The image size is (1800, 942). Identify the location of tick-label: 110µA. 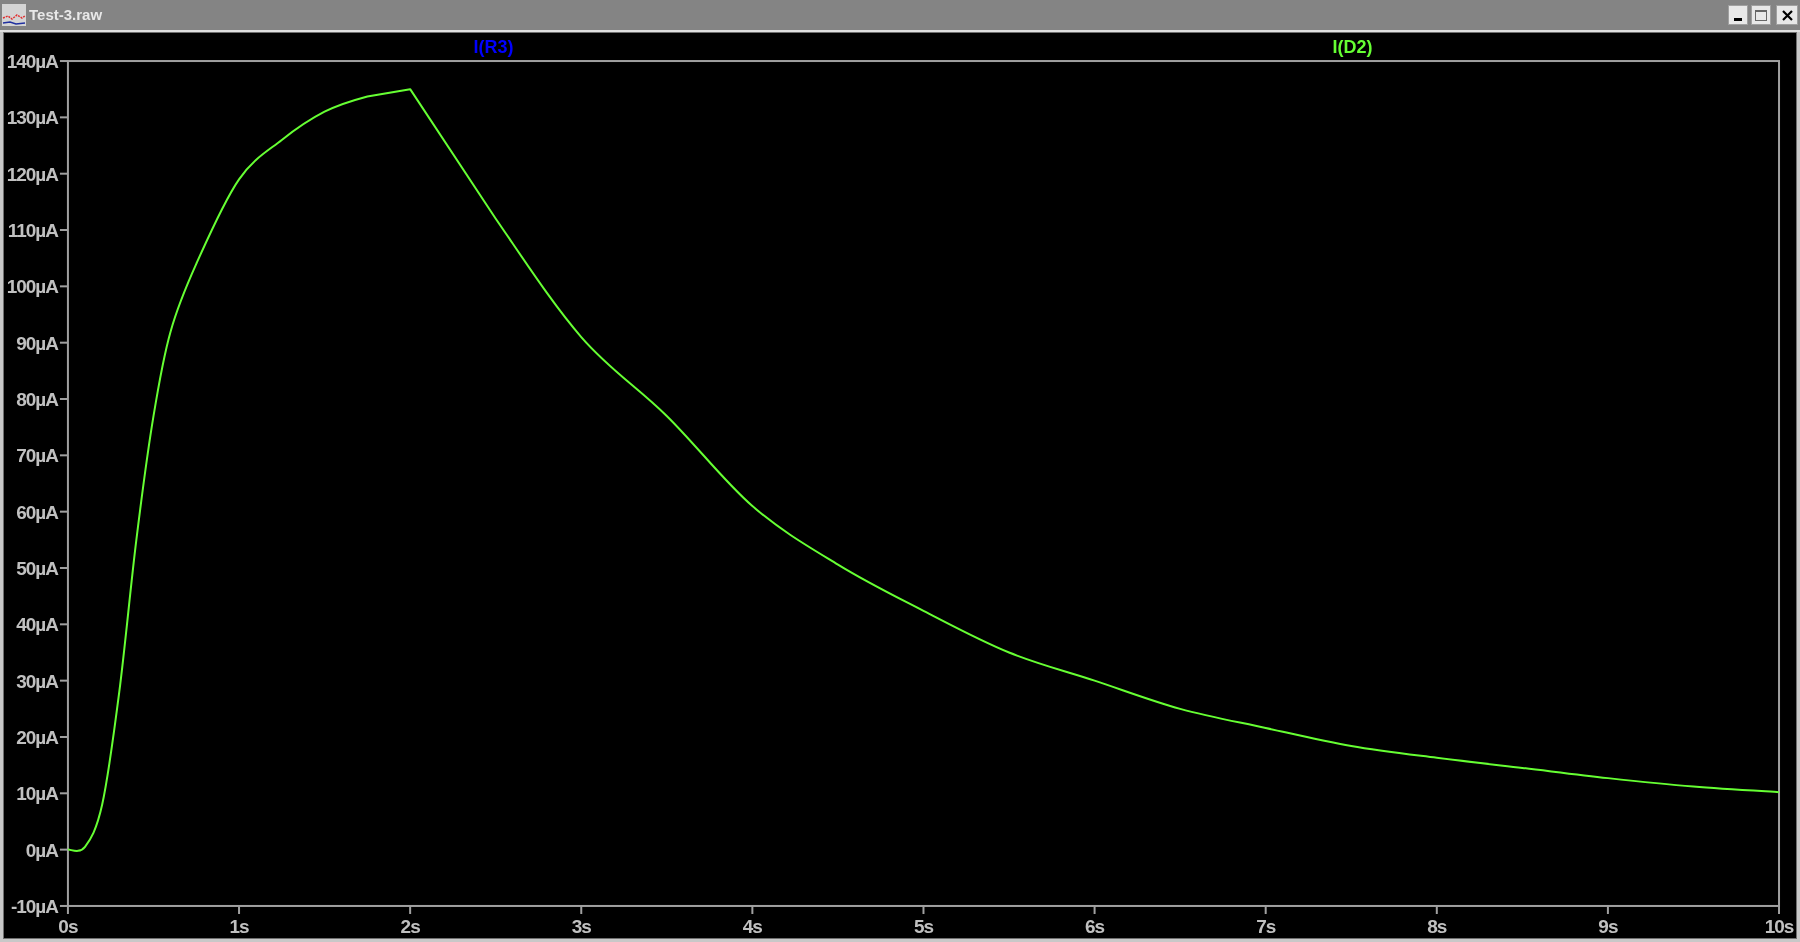
(32, 231).